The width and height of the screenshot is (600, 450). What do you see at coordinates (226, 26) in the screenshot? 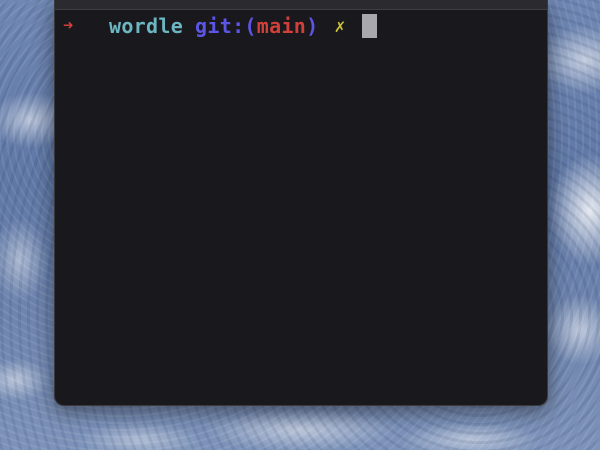
I see `prompt-git-label: git:(` at bounding box center [226, 26].